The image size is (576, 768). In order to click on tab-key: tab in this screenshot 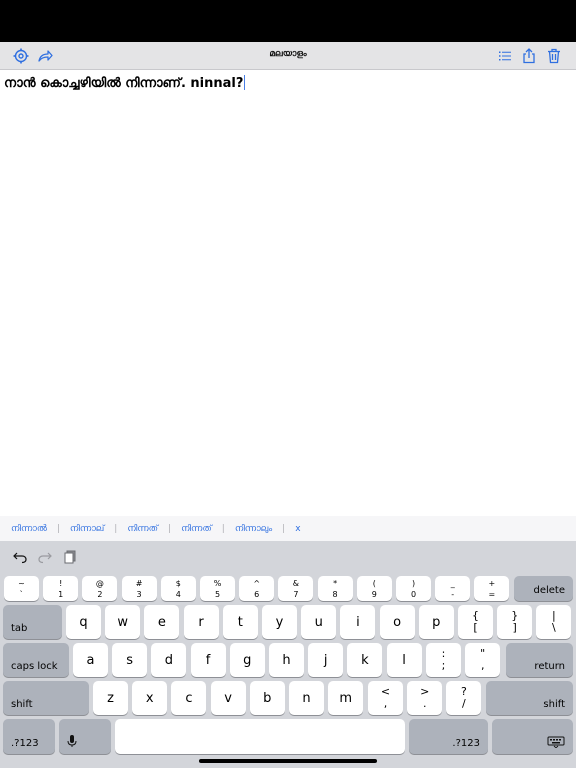, I will do `click(32, 622)`.